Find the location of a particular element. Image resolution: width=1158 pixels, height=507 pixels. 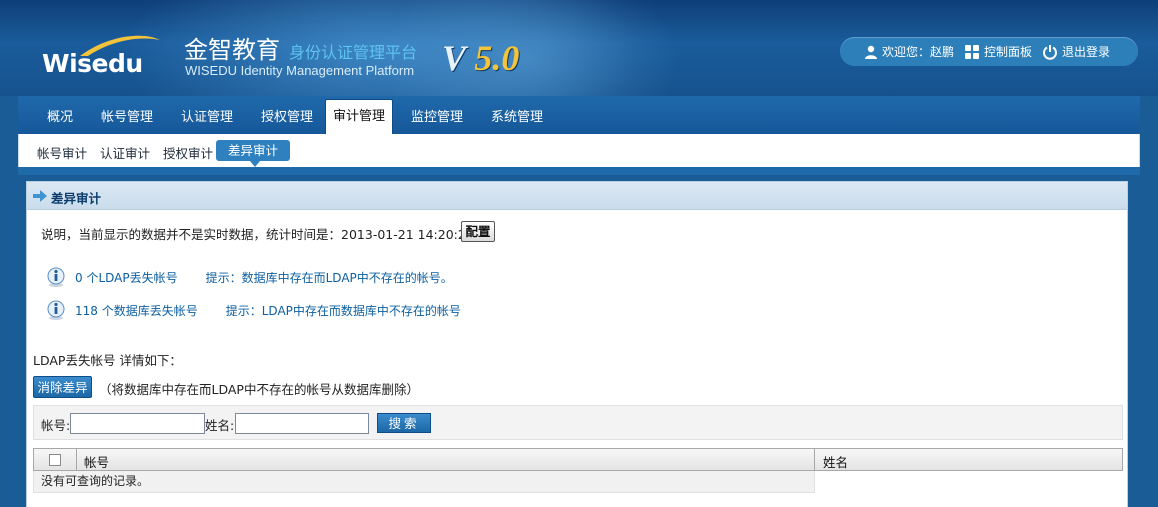

arrow-right-icon is located at coordinates (40, 196).